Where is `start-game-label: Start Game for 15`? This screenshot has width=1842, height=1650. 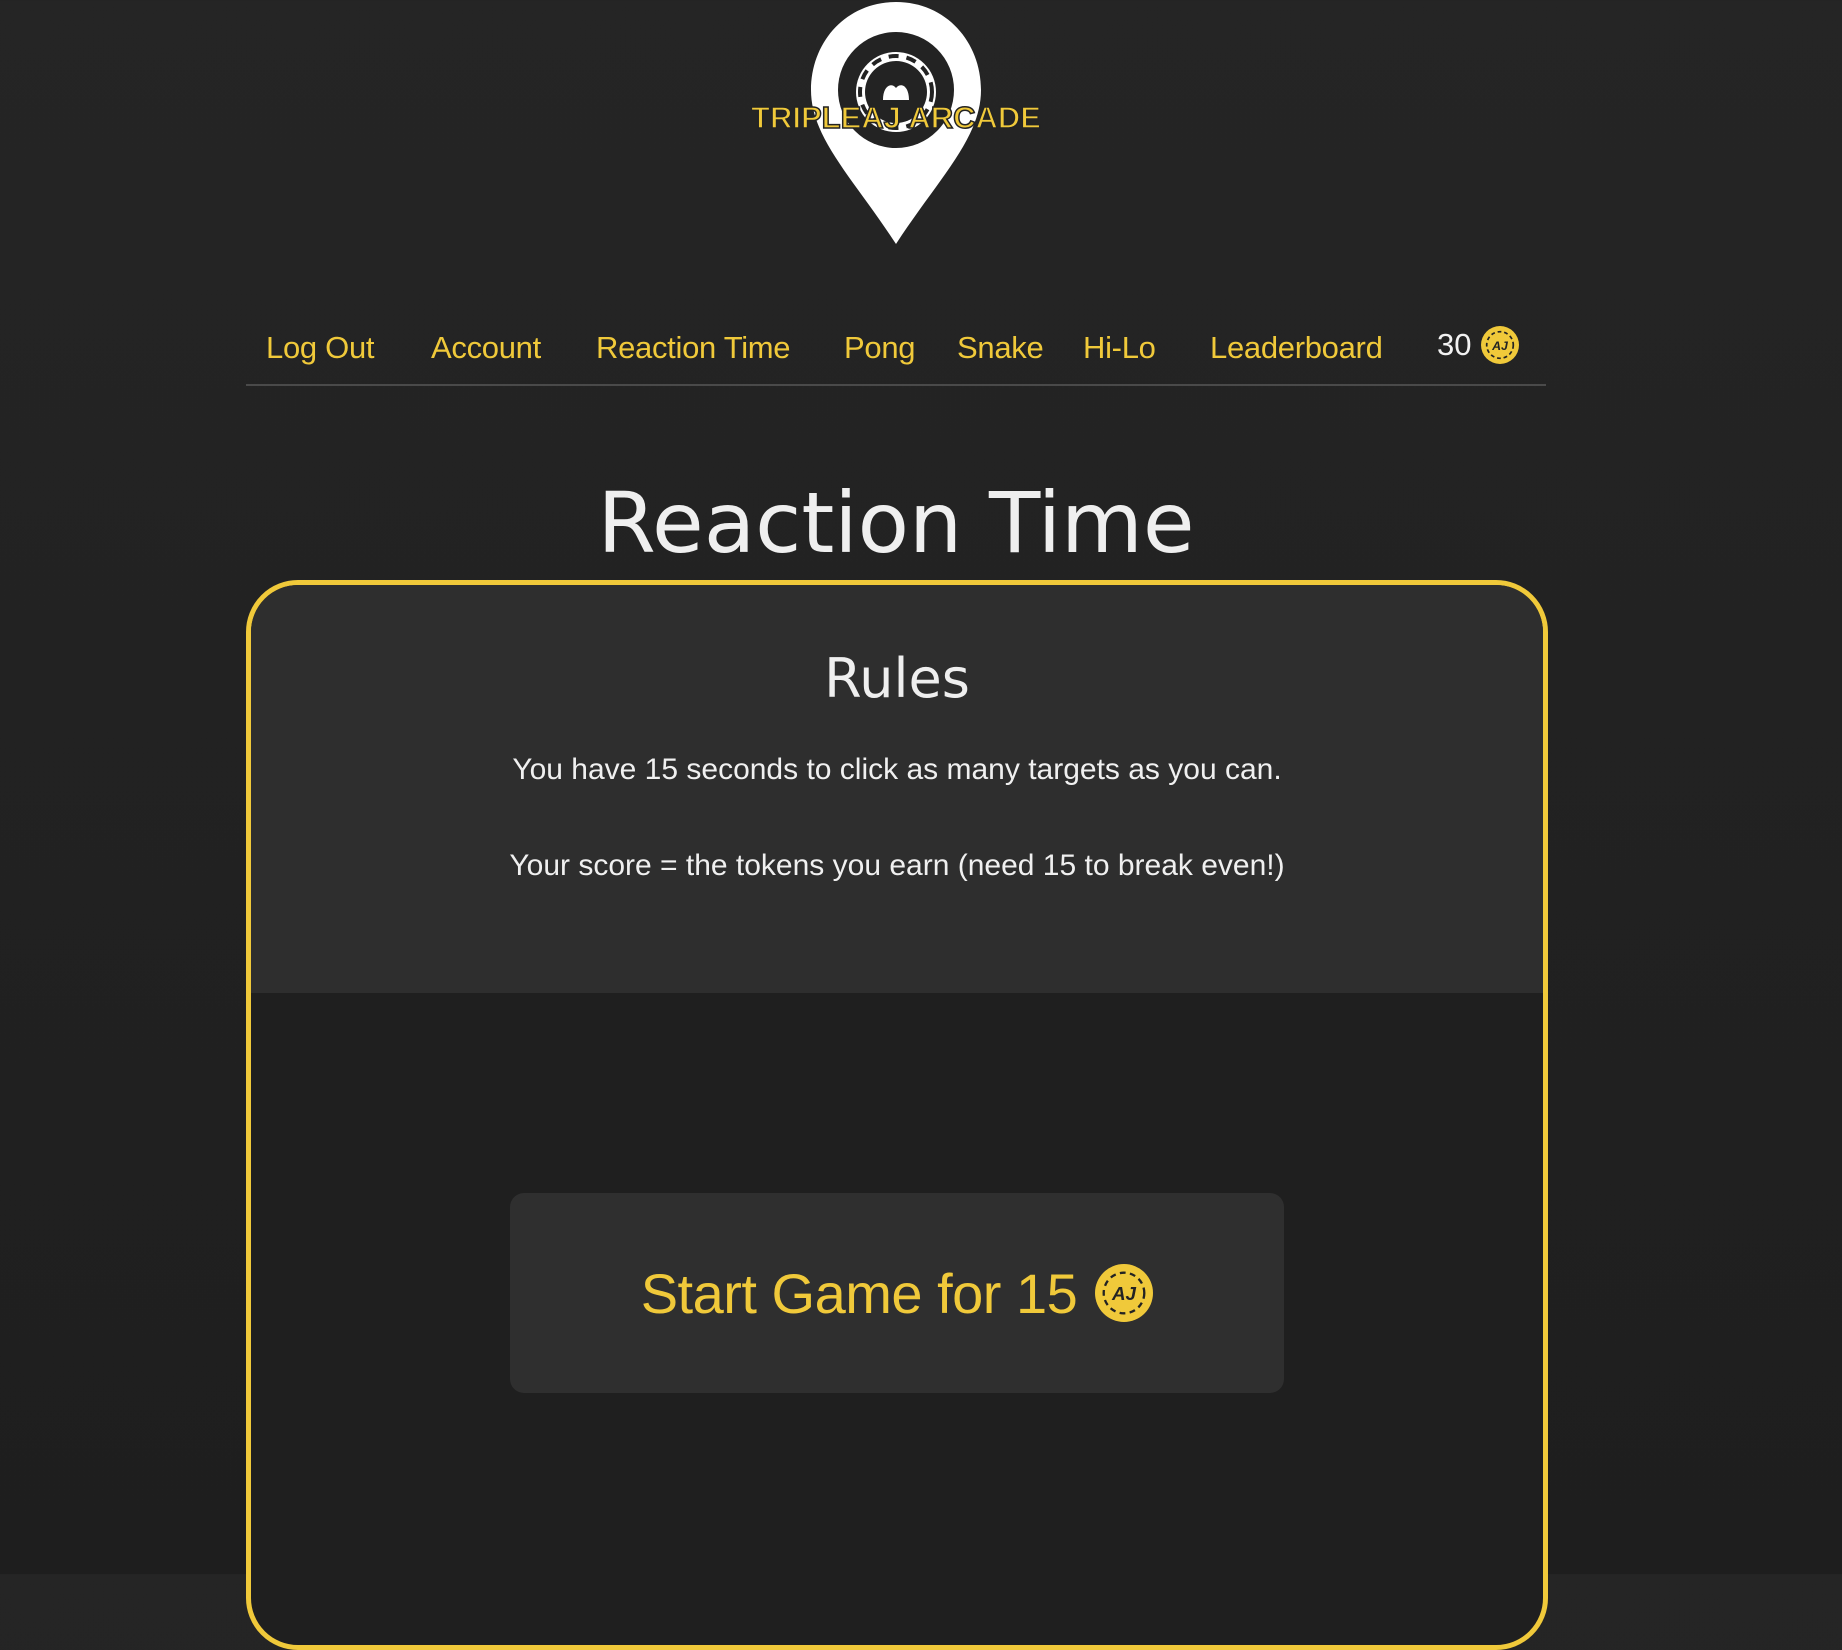
start-game-label: Start Game for 15 is located at coordinates (859, 1293).